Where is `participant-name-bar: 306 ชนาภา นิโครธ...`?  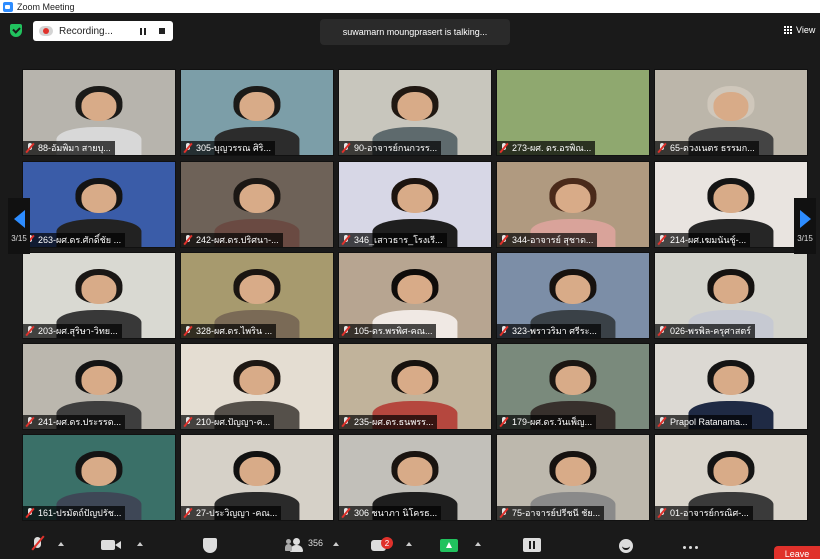
participant-name-bar: 306 ชนาภา นิโครธ... is located at coordinates (390, 513).